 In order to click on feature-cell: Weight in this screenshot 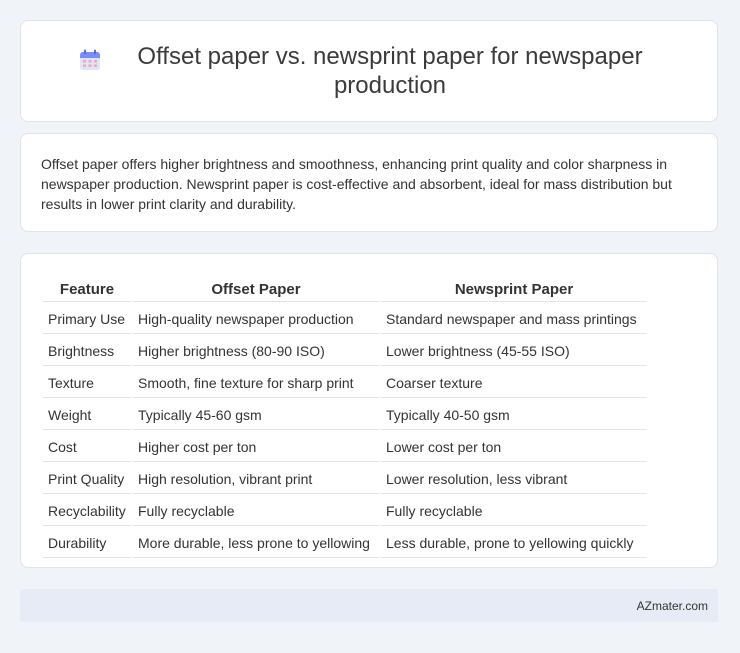, I will do `click(87, 415)`.